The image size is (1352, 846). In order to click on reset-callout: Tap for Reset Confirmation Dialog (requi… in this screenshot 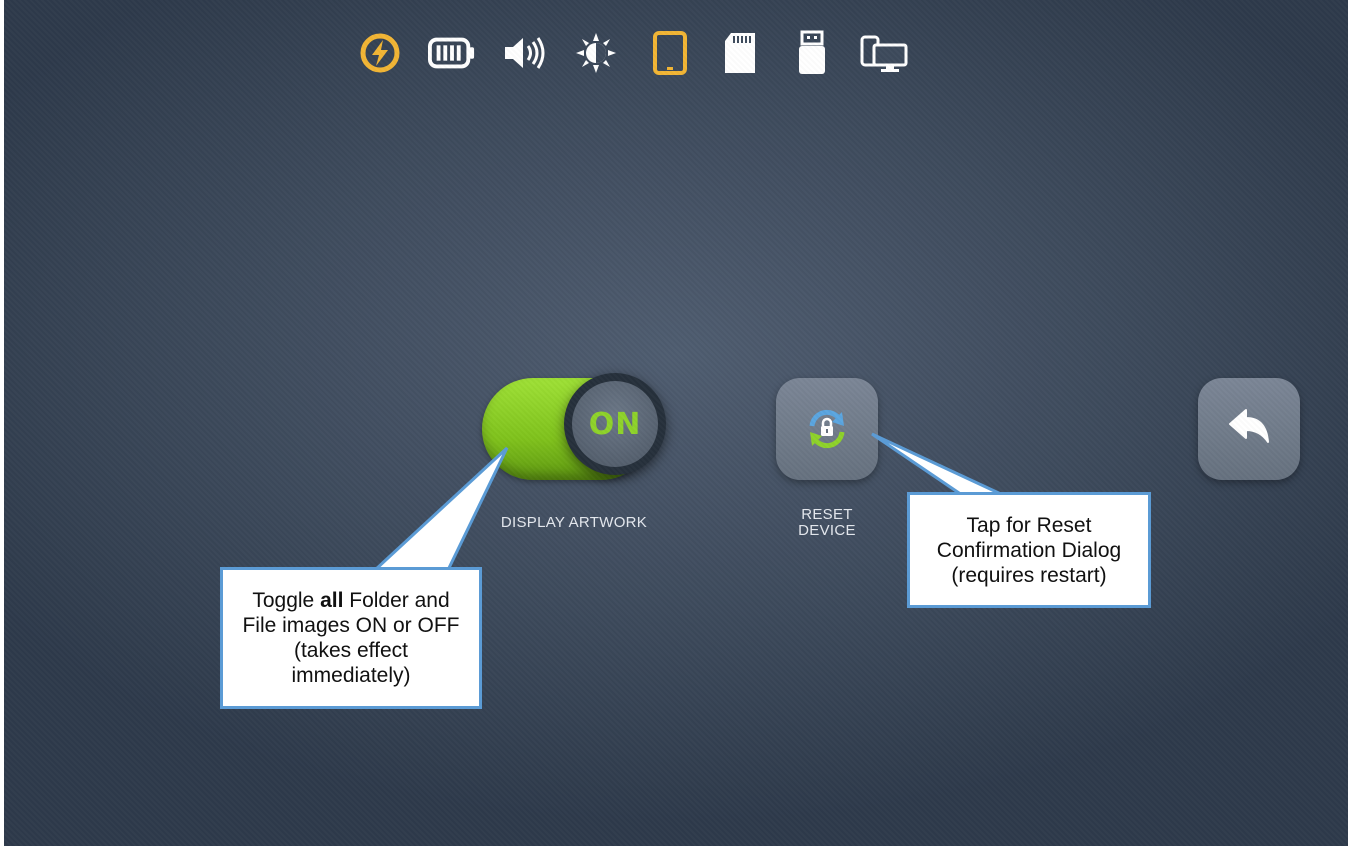, I will do `click(1029, 550)`.